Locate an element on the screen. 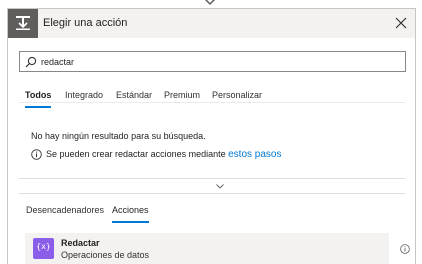 The width and height of the screenshot is (422, 264). tab-acciones: Acciones is located at coordinates (130, 214).